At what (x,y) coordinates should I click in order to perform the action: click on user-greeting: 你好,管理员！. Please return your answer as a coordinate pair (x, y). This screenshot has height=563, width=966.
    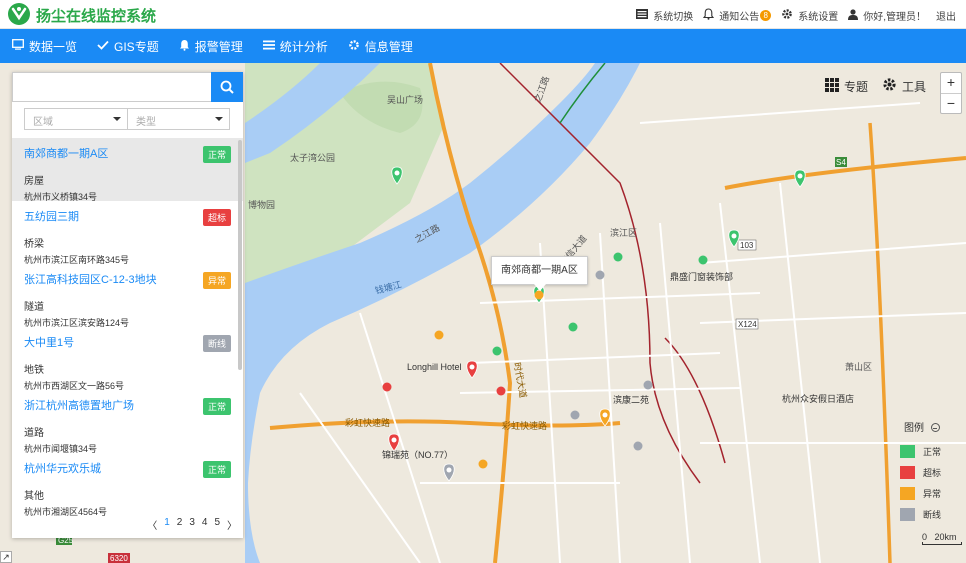
    Looking at the image, I should click on (887, 15).